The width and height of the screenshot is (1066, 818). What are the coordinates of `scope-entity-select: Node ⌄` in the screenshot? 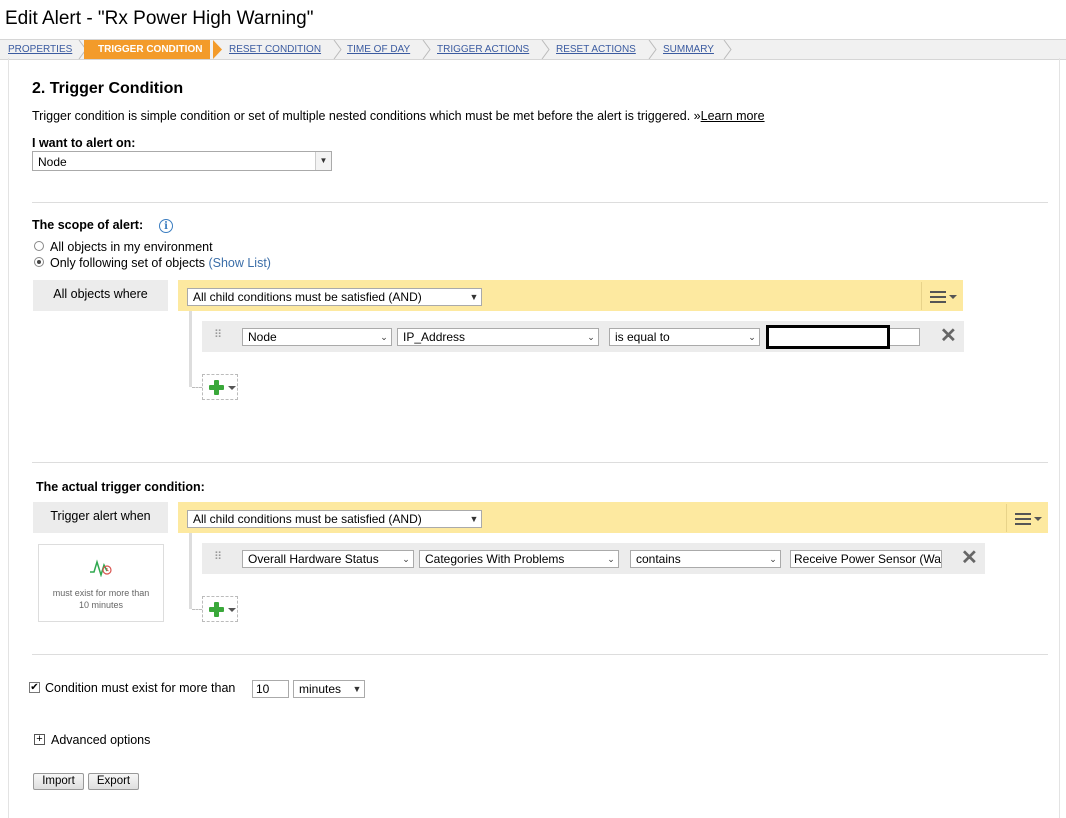 It's located at (317, 337).